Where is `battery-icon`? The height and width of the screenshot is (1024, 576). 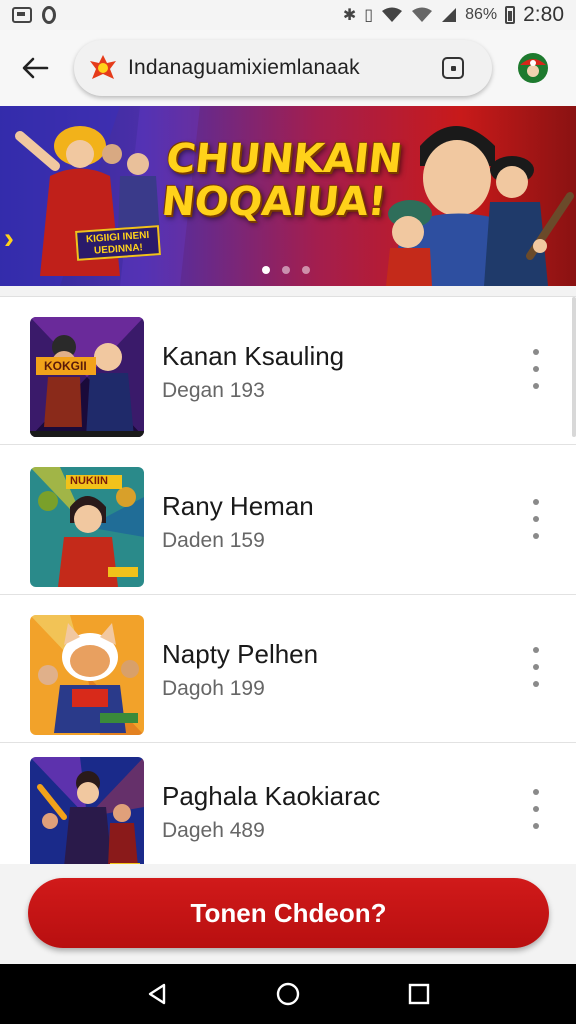 battery-icon is located at coordinates (510, 15).